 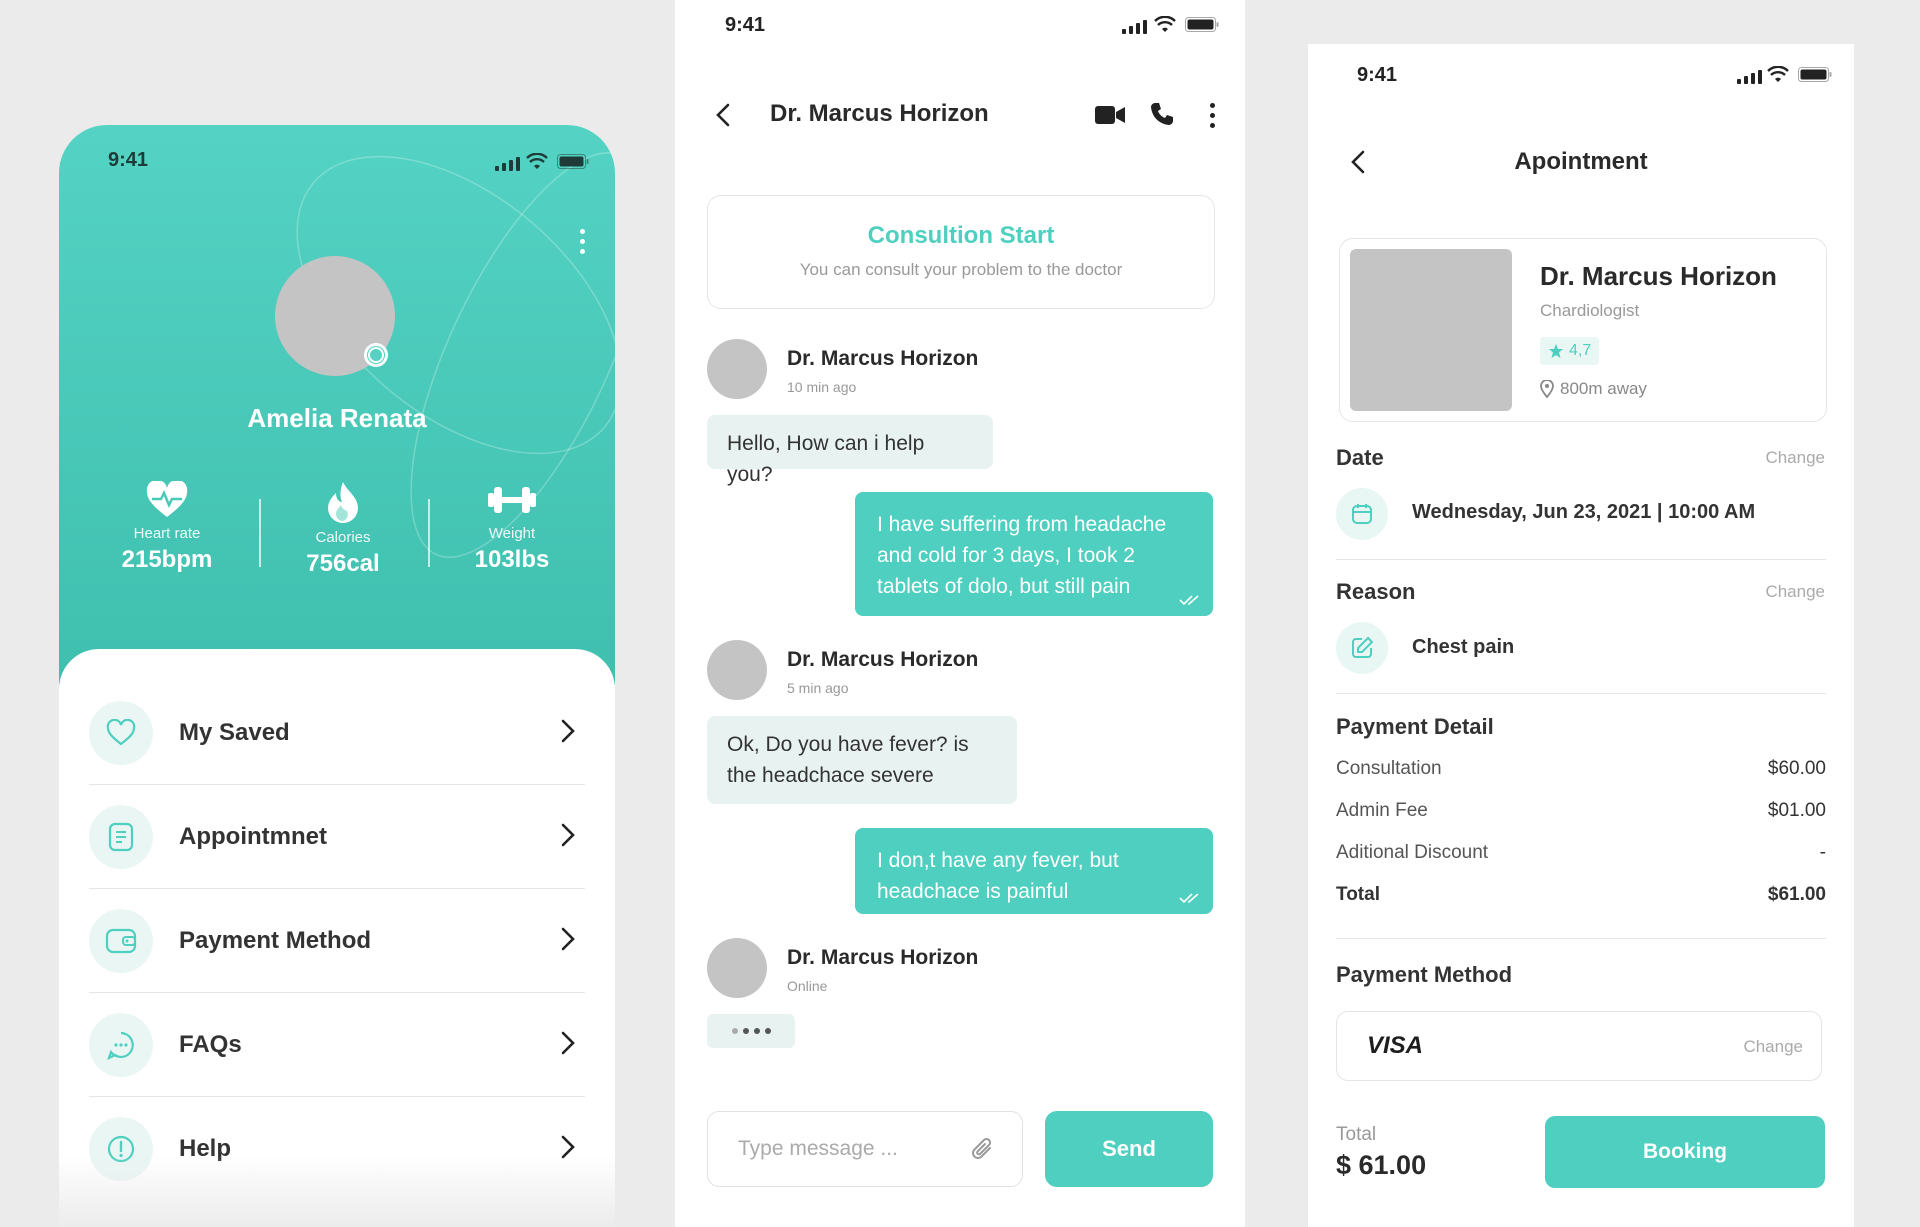 What do you see at coordinates (961, 235) in the screenshot?
I see `consultation-title: Consultion Start` at bounding box center [961, 235].